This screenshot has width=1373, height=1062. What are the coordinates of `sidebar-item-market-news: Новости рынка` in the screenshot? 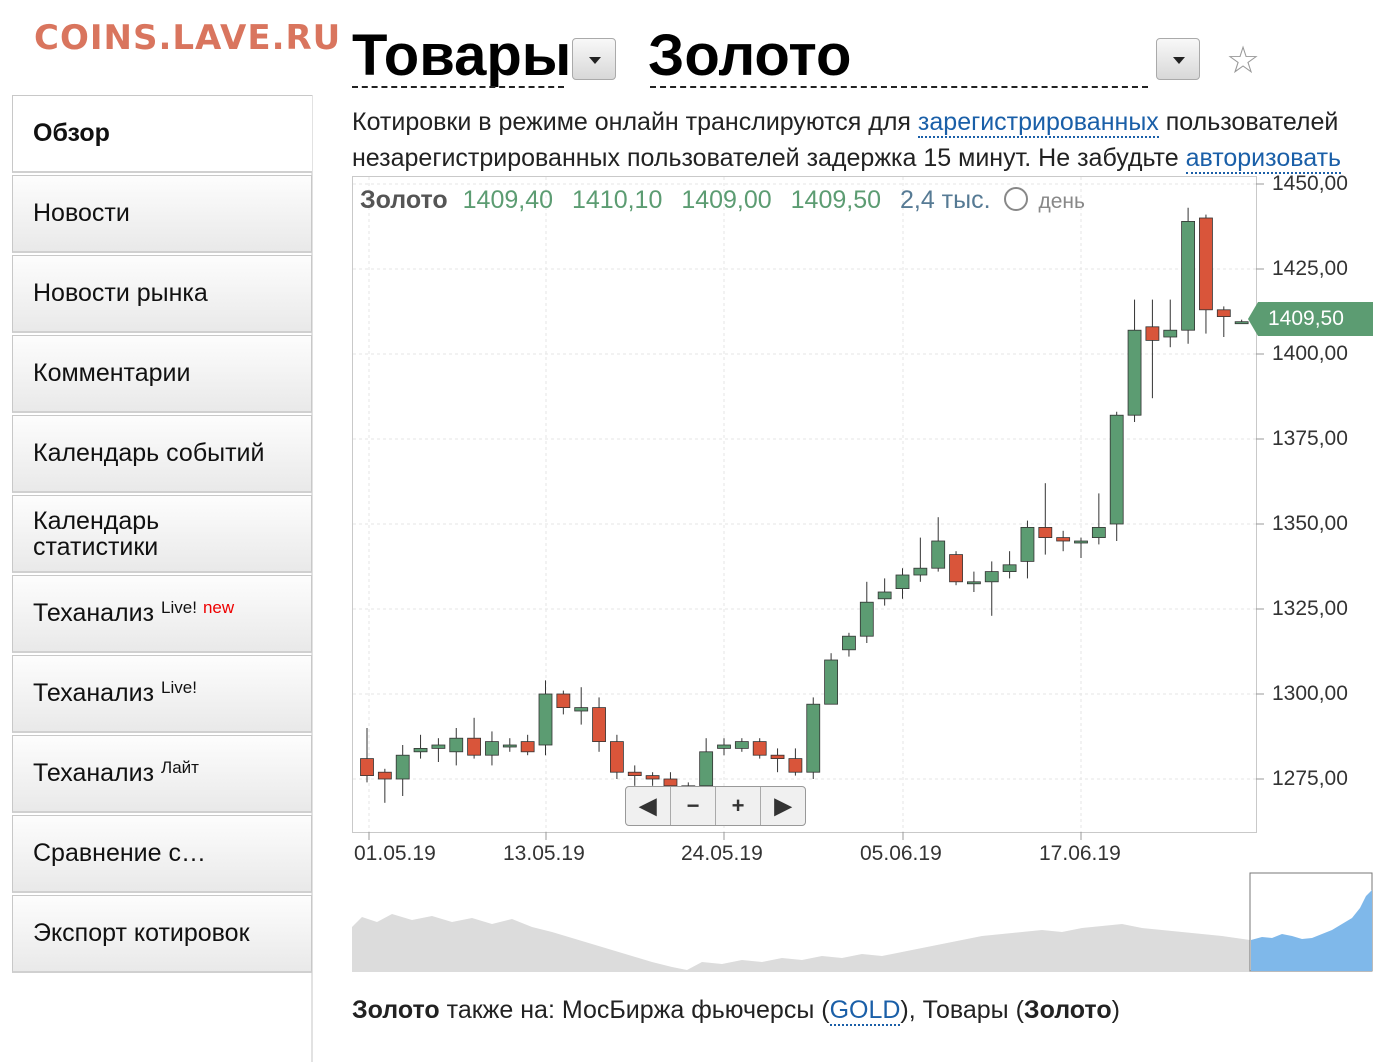 It's located at (162, 294).